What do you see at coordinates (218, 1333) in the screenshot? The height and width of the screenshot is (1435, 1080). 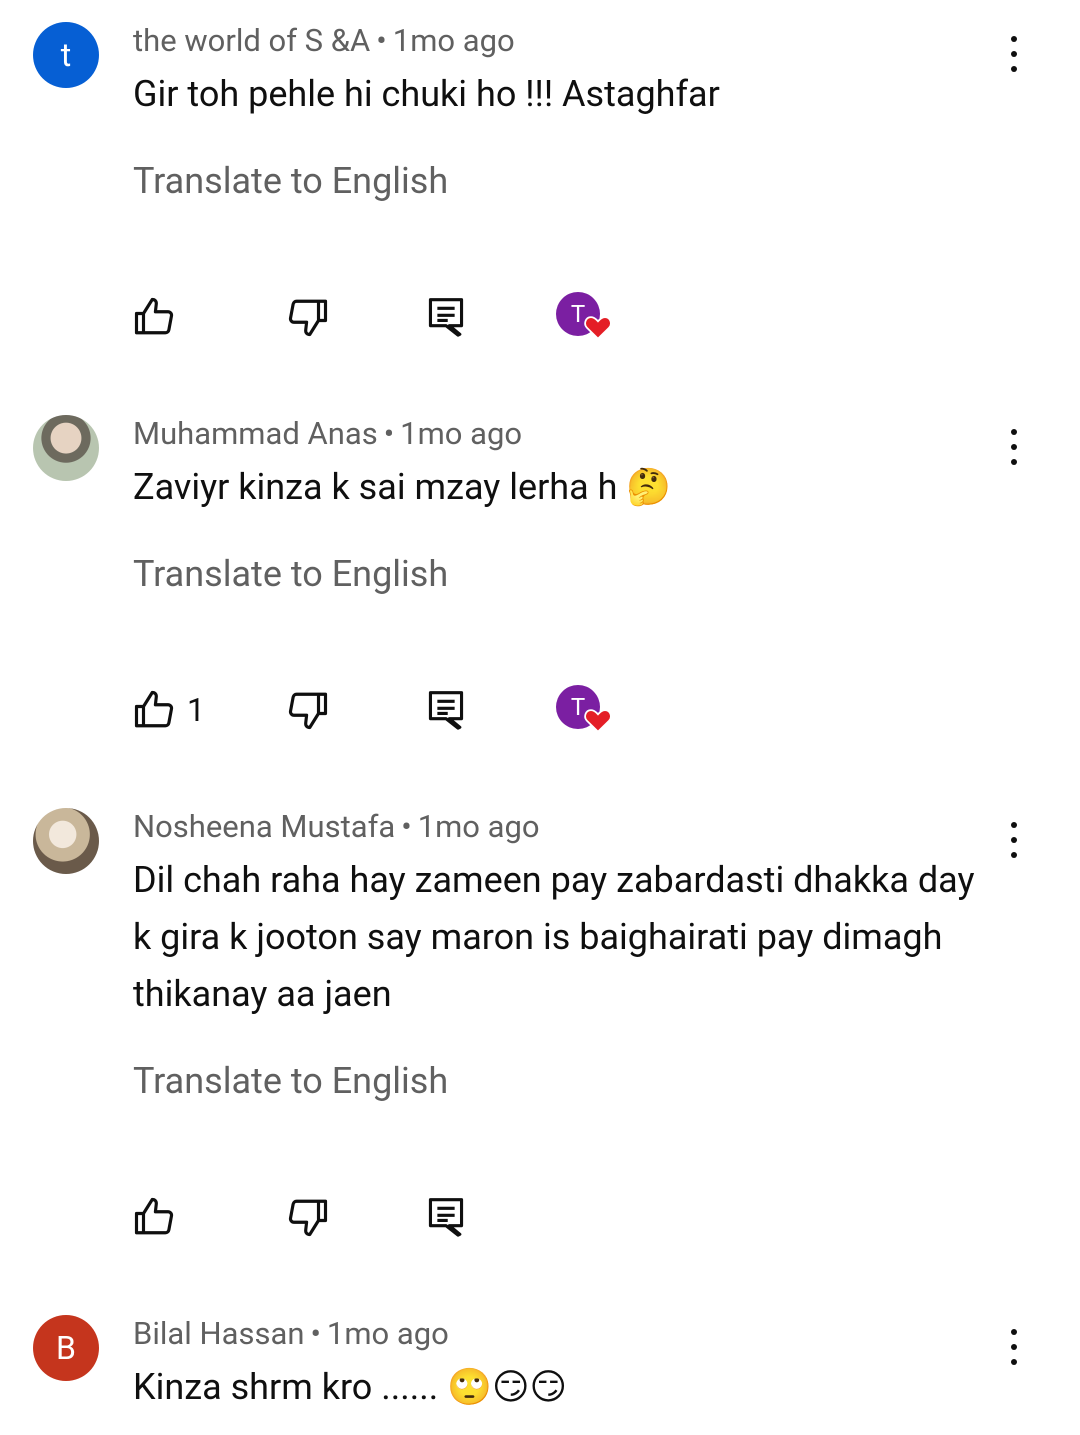 I see `author-name: Bilal Hassan` at bounding box center [218, 1333].